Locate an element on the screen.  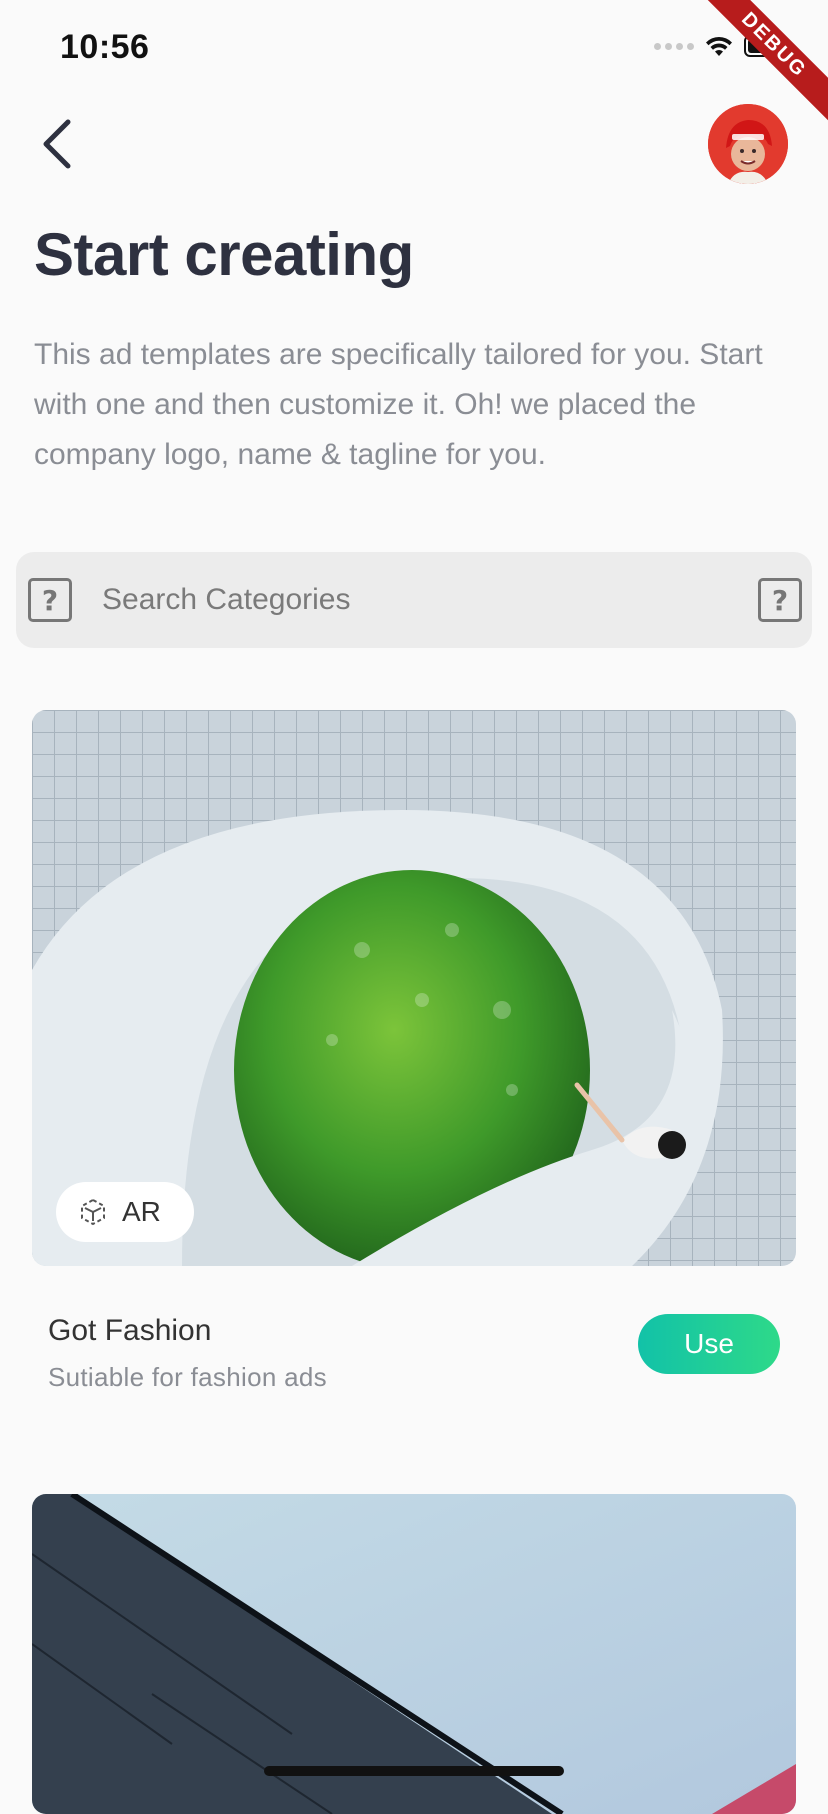
template-title: Got Fashion is located at coordinates (130, 1330).